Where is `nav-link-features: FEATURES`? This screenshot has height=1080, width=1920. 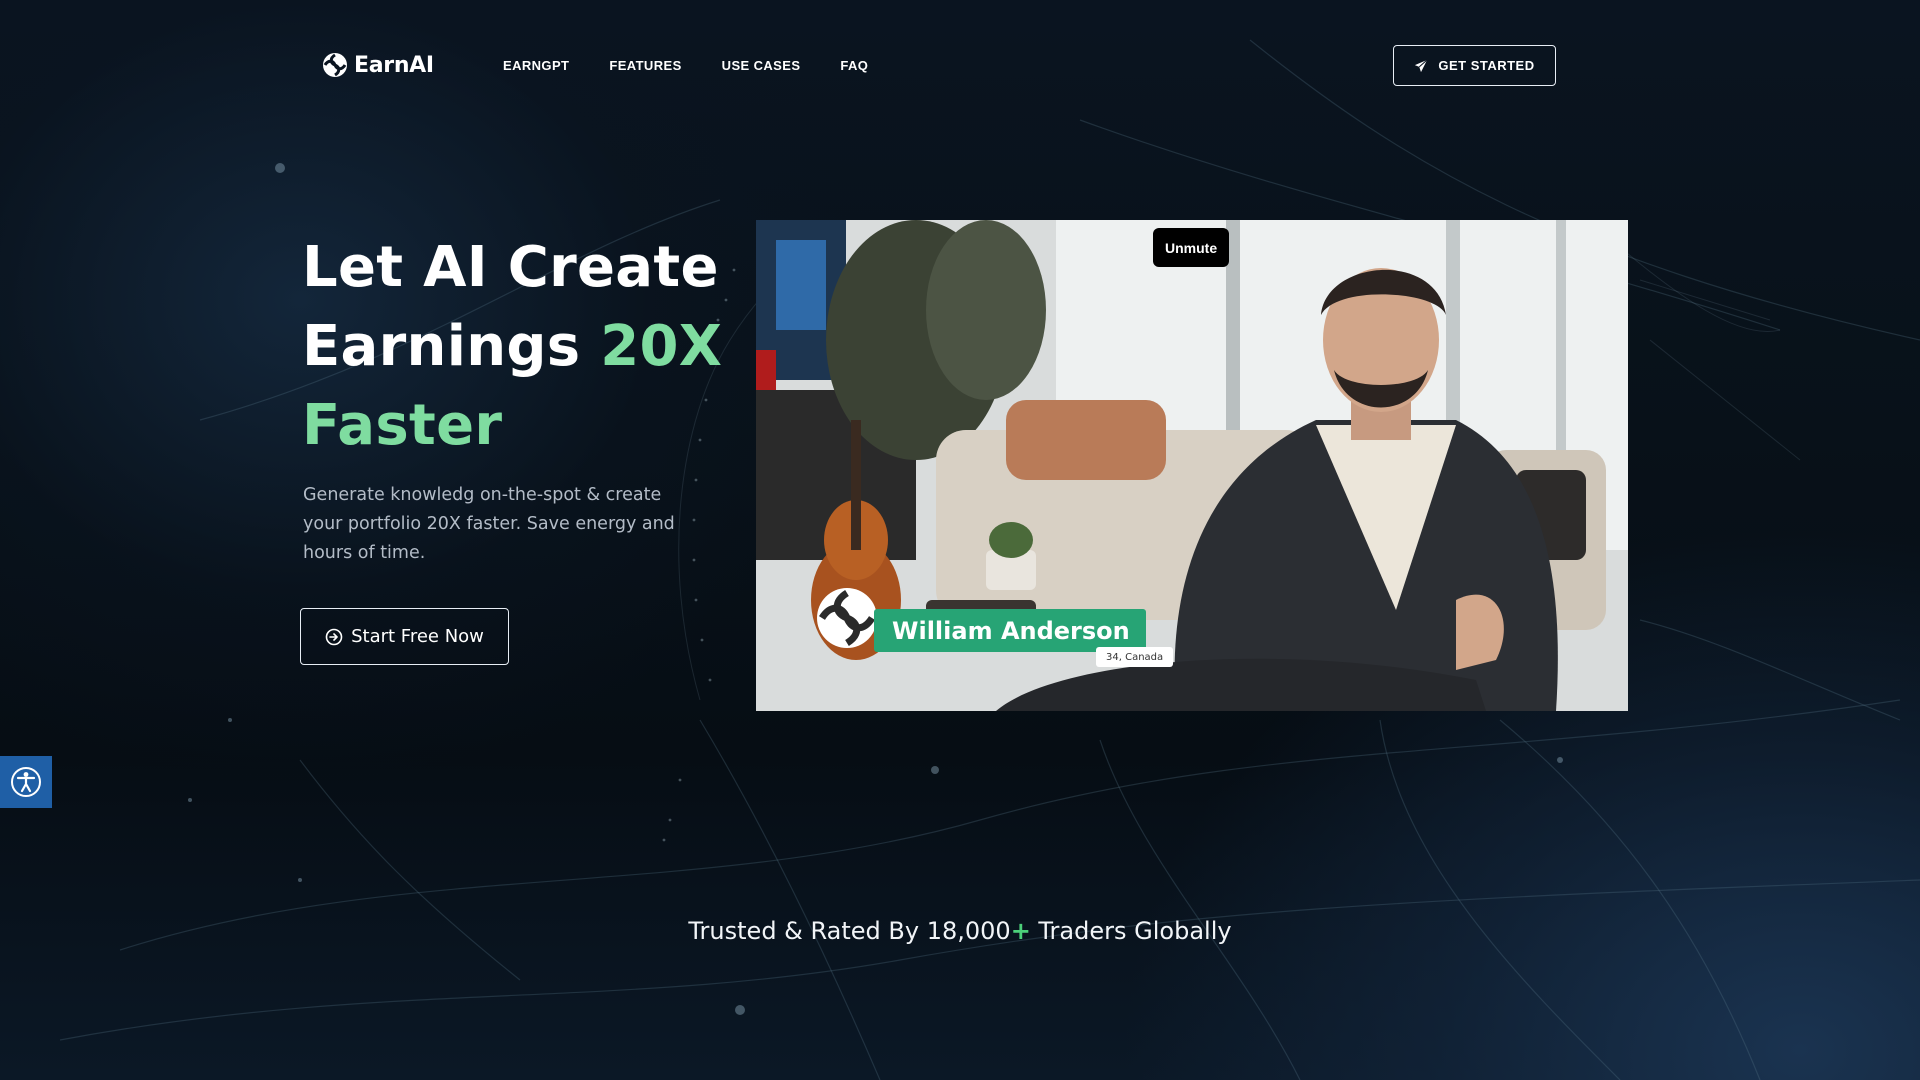 nav-link-features: FEATURES is located at coordinates (645, 65).